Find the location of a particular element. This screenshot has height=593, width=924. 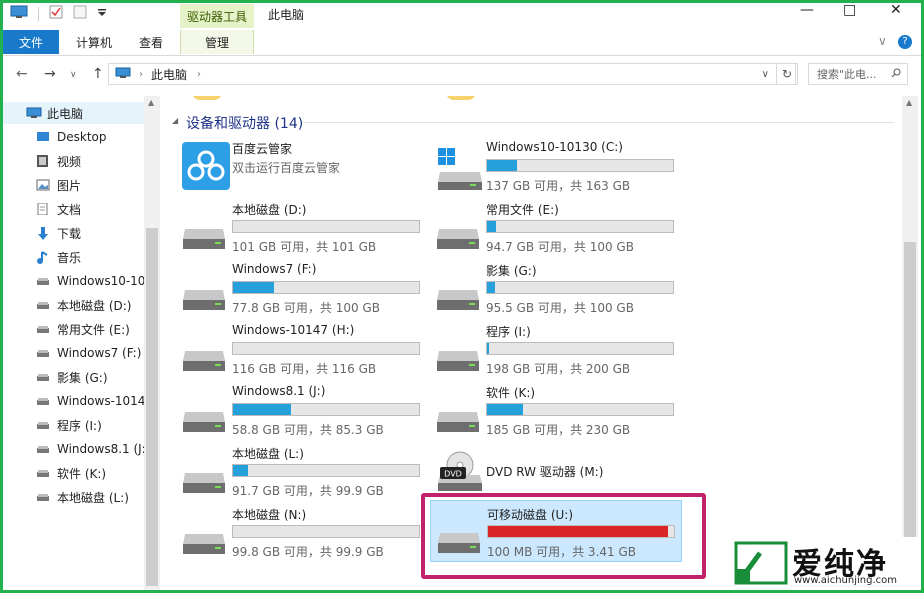

address-bar: › 此电脑 › ∨ is located at coordinates (452, 74).